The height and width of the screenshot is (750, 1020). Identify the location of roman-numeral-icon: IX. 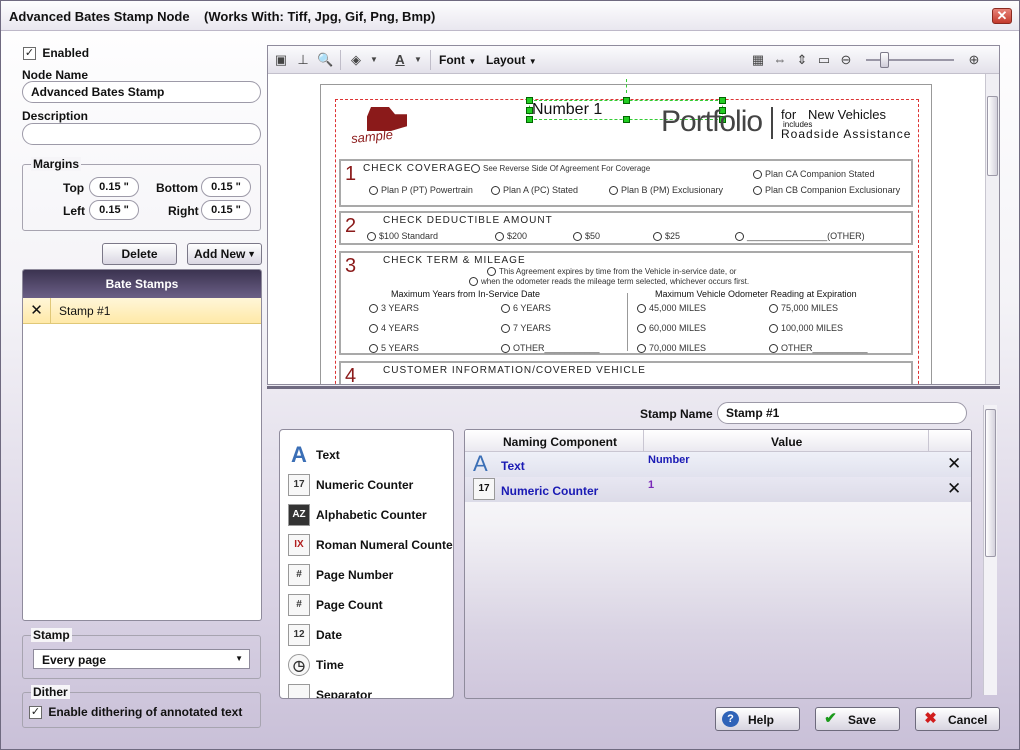
(299, 545).